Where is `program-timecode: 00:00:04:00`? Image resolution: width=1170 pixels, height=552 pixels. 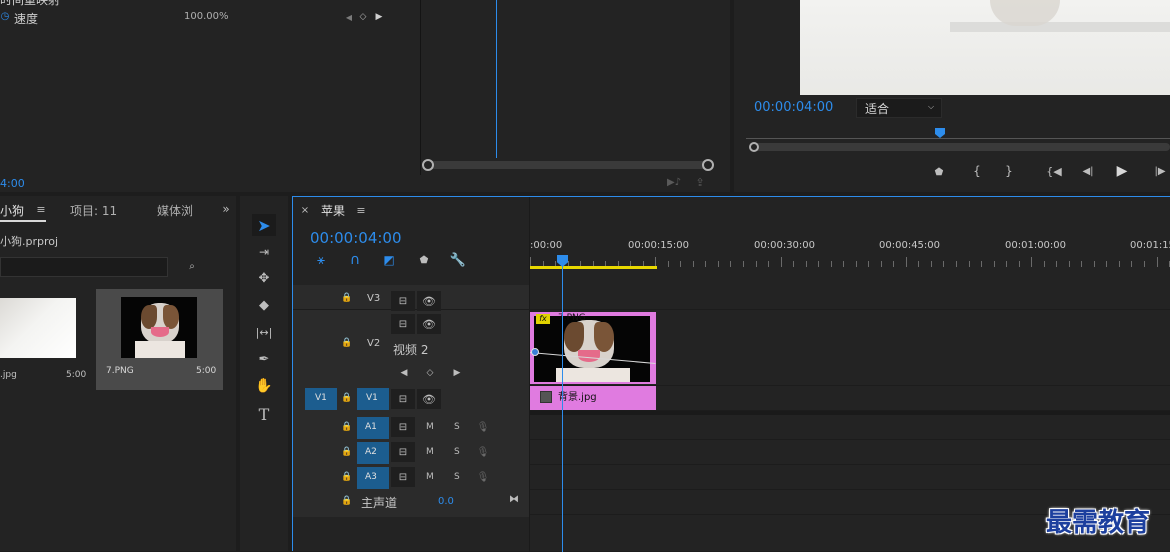
program-timecode: 00:00:04:00 is located at coordinates (793, 107).